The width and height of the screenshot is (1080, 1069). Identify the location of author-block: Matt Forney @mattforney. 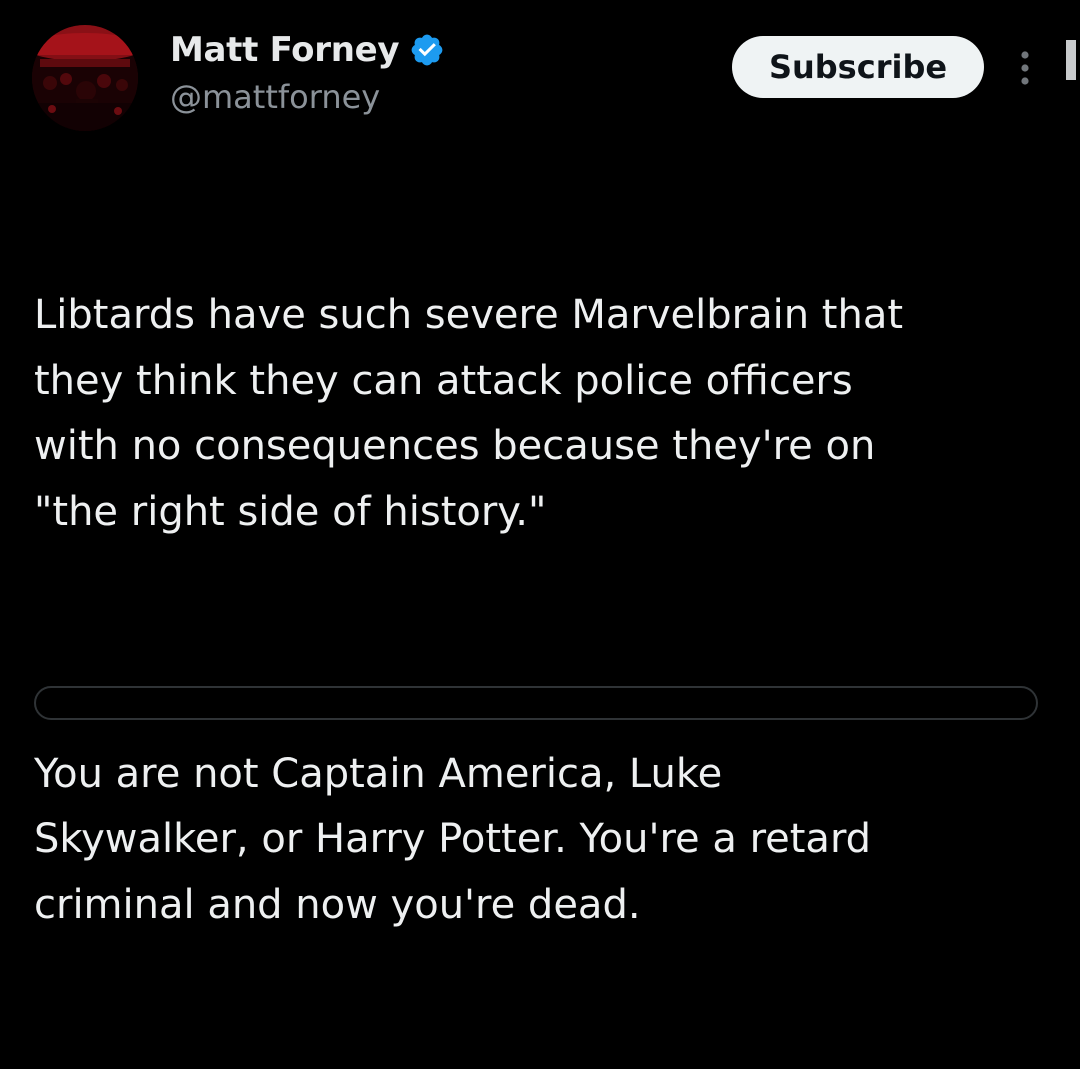
(307, 72).